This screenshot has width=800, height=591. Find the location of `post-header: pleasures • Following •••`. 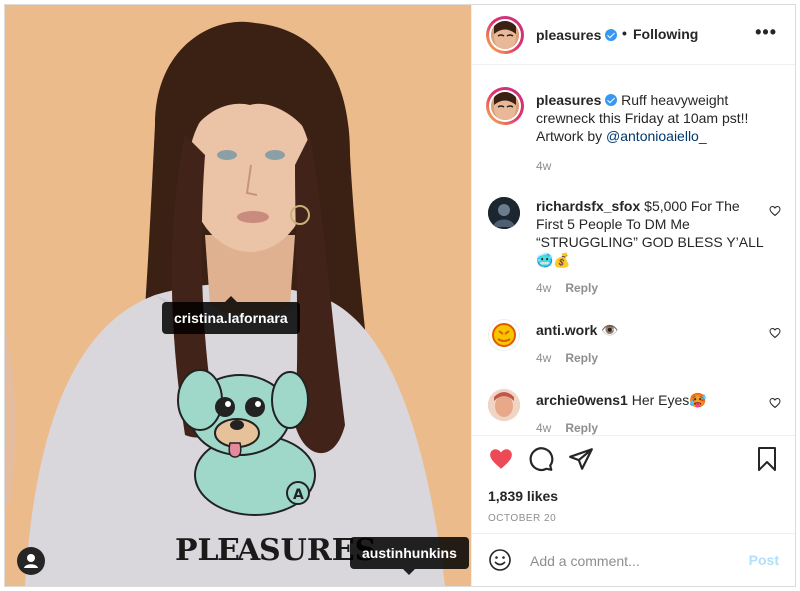

post-header: pleasures • Following ••• is located at coordinates (633, 35).